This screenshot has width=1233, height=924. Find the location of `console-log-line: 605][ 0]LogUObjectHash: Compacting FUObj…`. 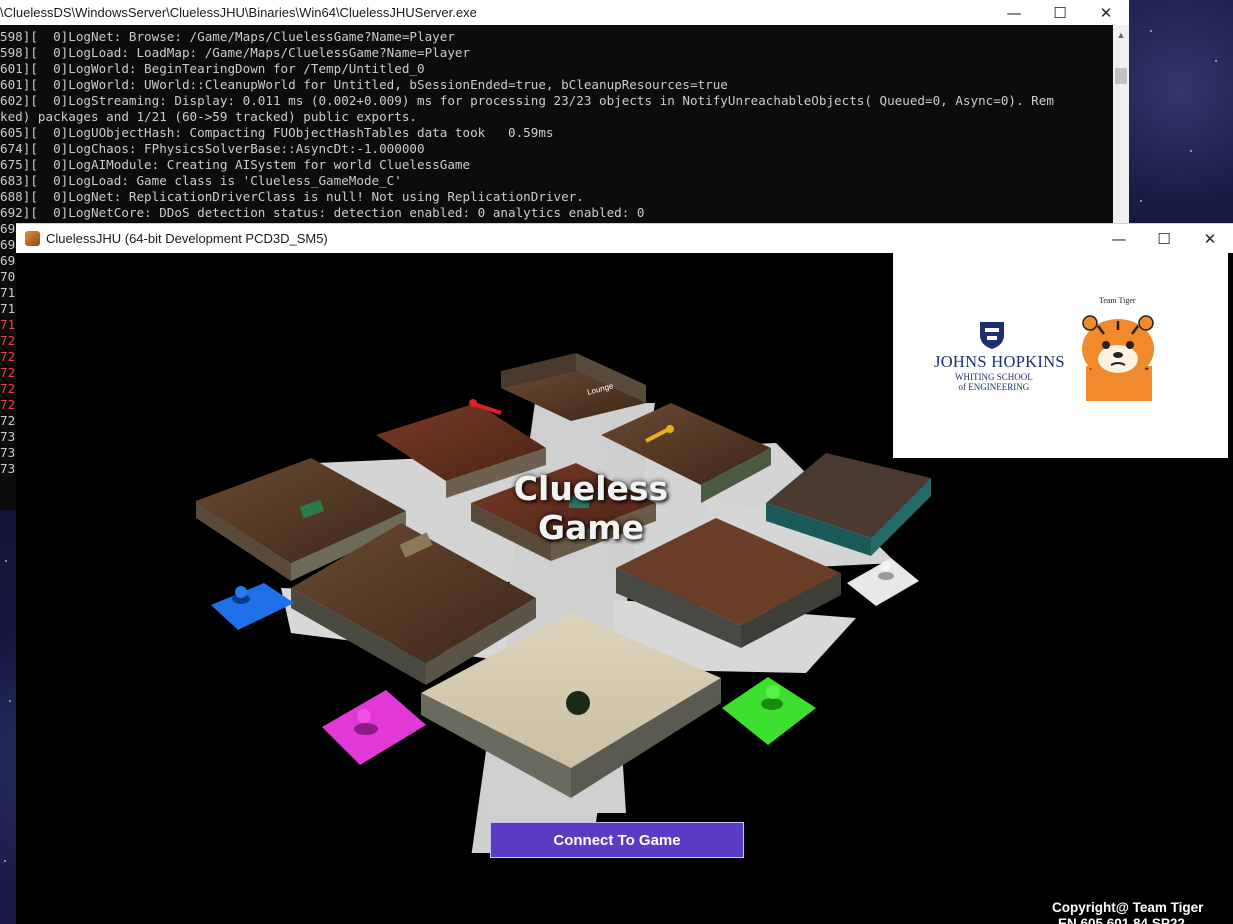

console-log-line: 605][ 0]LogUObjectHash: Compacting FUObj… is located at coordinates (277, 132).